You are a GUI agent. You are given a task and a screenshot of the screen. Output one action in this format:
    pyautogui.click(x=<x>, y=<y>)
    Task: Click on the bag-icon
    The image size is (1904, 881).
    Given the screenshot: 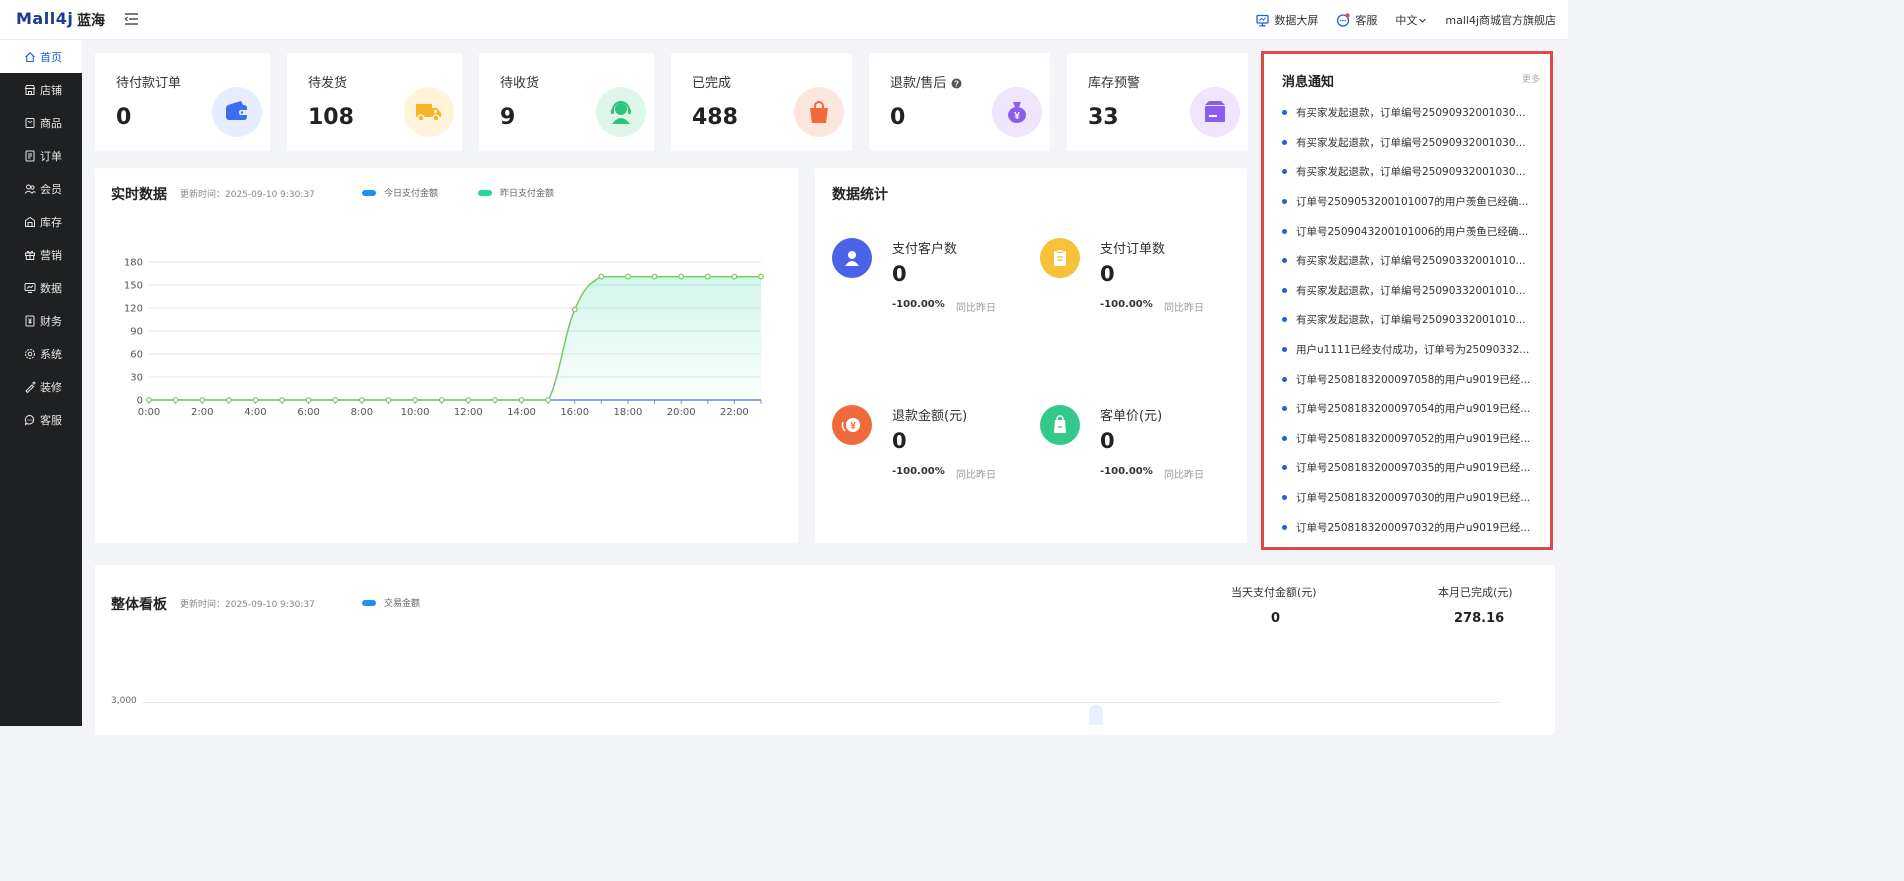 What is the action you would take?
    pyautogui.click(x=819, y=112)
    